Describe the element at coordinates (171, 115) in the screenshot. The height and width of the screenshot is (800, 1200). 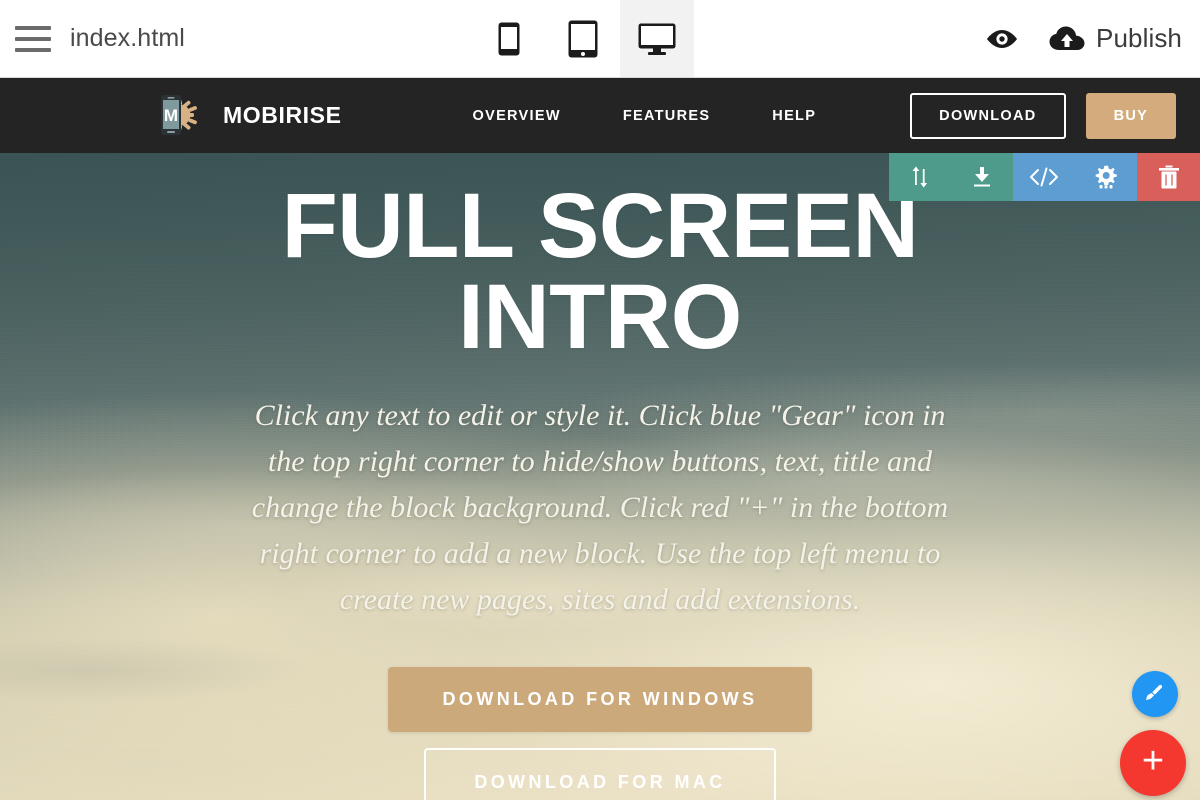
I see `svg-text: M` at that location.